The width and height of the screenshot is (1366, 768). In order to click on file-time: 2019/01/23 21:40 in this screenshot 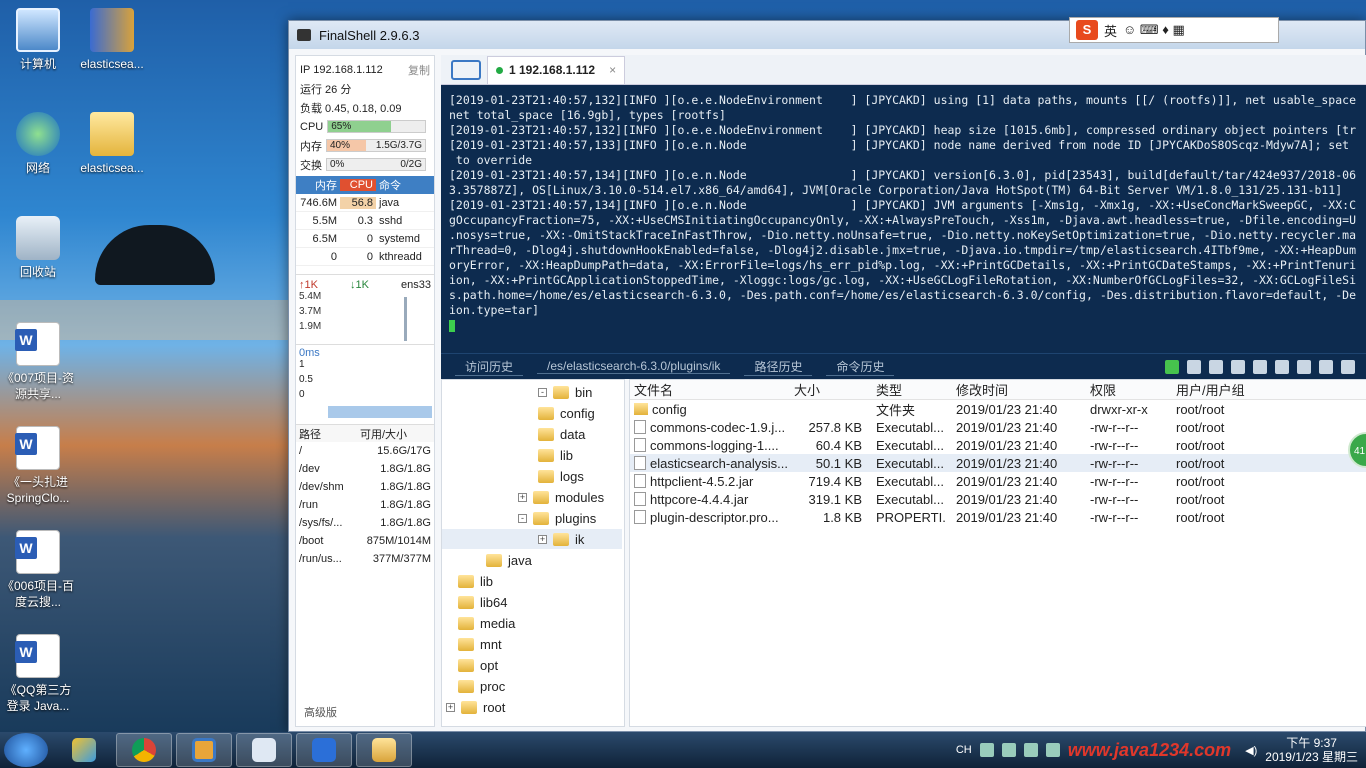, I will do `click(1007, 481)`.